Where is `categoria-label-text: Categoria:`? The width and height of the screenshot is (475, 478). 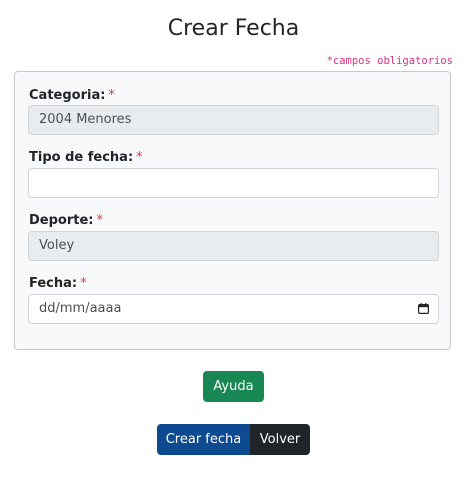 categoria-label-text: Categoria: is located at coordinates (67, 95).